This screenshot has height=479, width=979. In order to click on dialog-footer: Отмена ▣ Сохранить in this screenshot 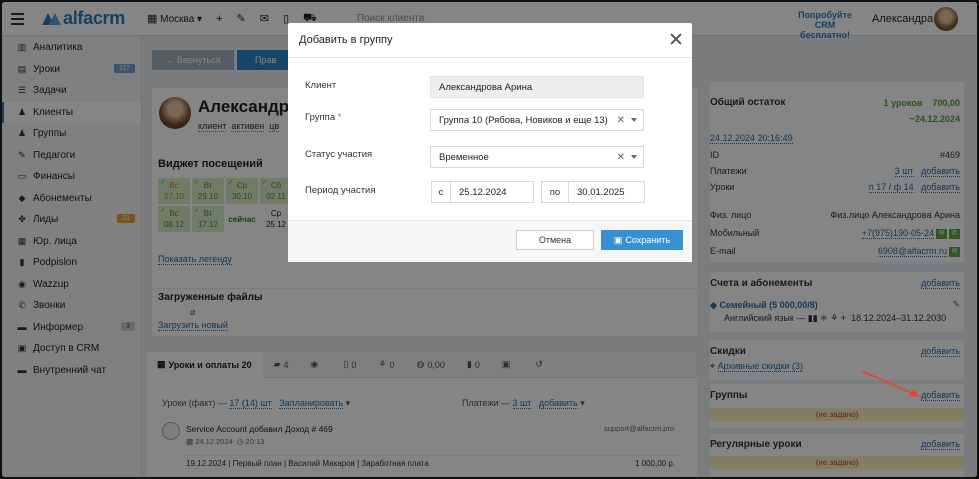, I will do `click(490, 241)`.